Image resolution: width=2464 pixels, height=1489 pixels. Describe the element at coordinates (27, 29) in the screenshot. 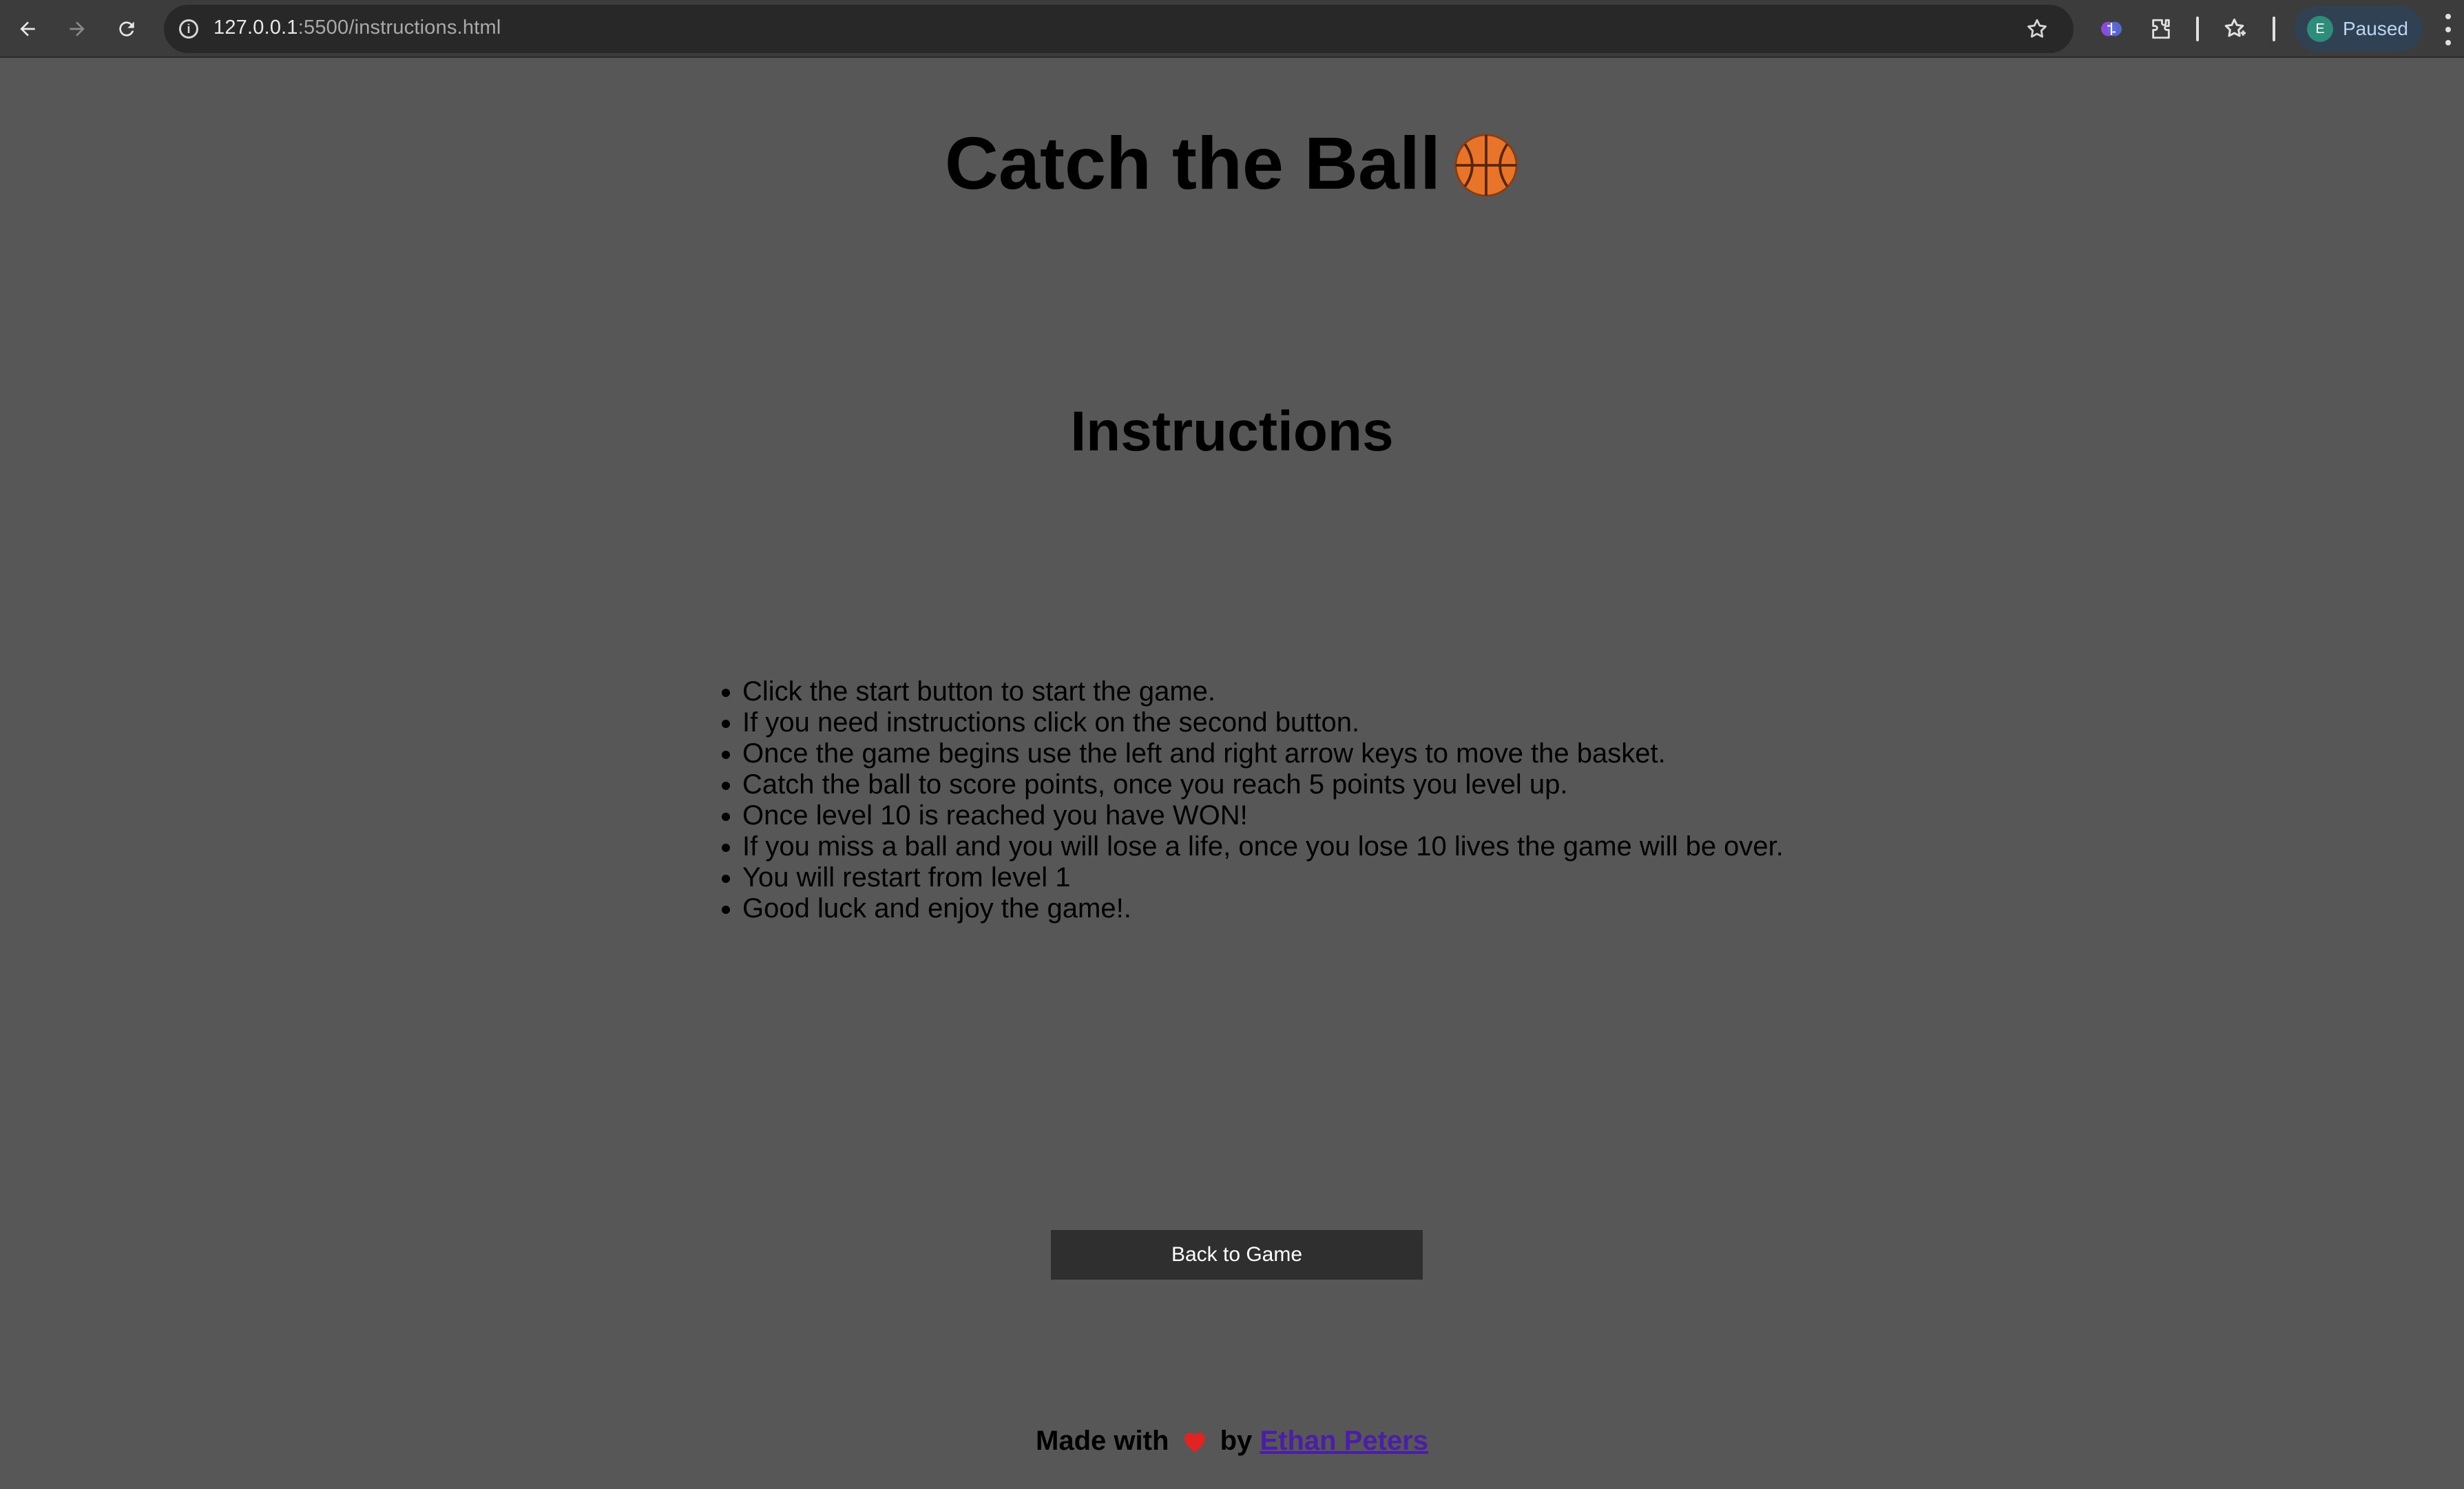

I see `back-arrow-icon` at that location.